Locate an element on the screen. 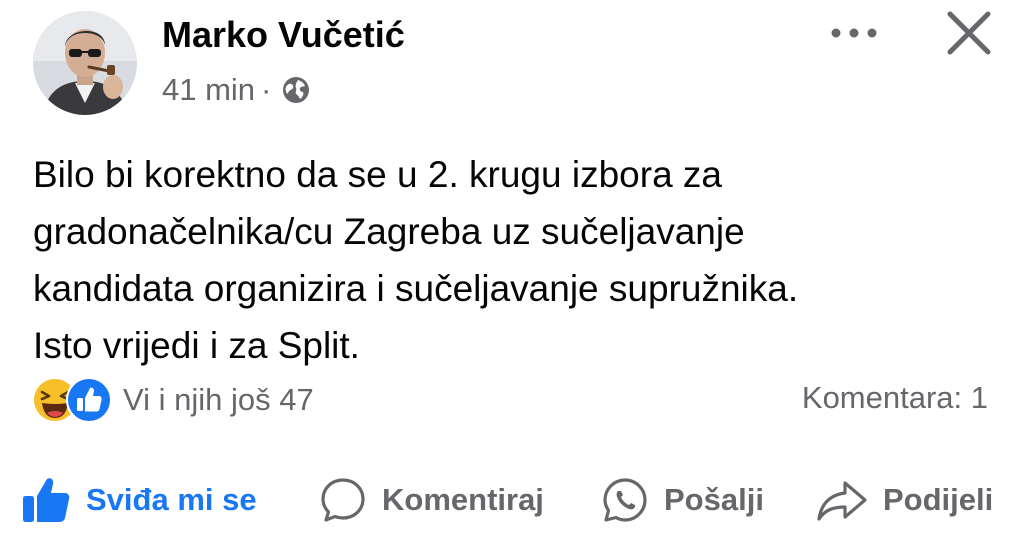  reactions-summary: Vi i njih još 47 is located at coordinates (172, 400).